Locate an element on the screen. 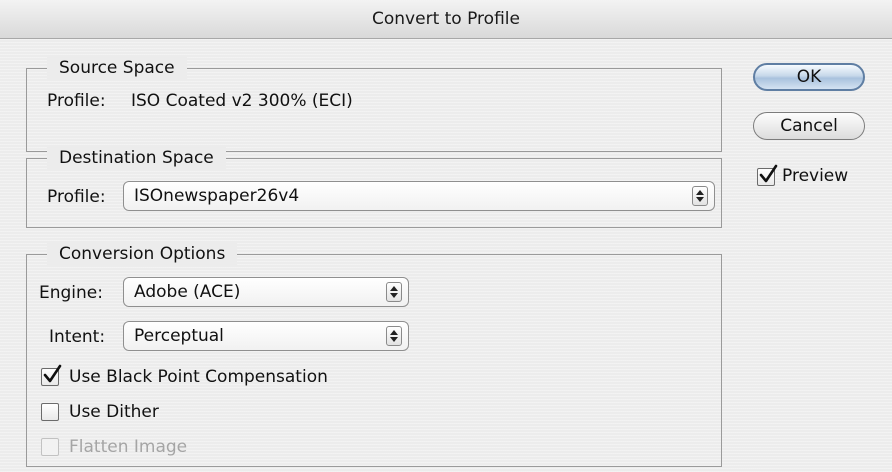 Image resolution: width=892 pixels, height=472 pixels. black-point-compensation-checkbox is located at coordinates (51, 375).